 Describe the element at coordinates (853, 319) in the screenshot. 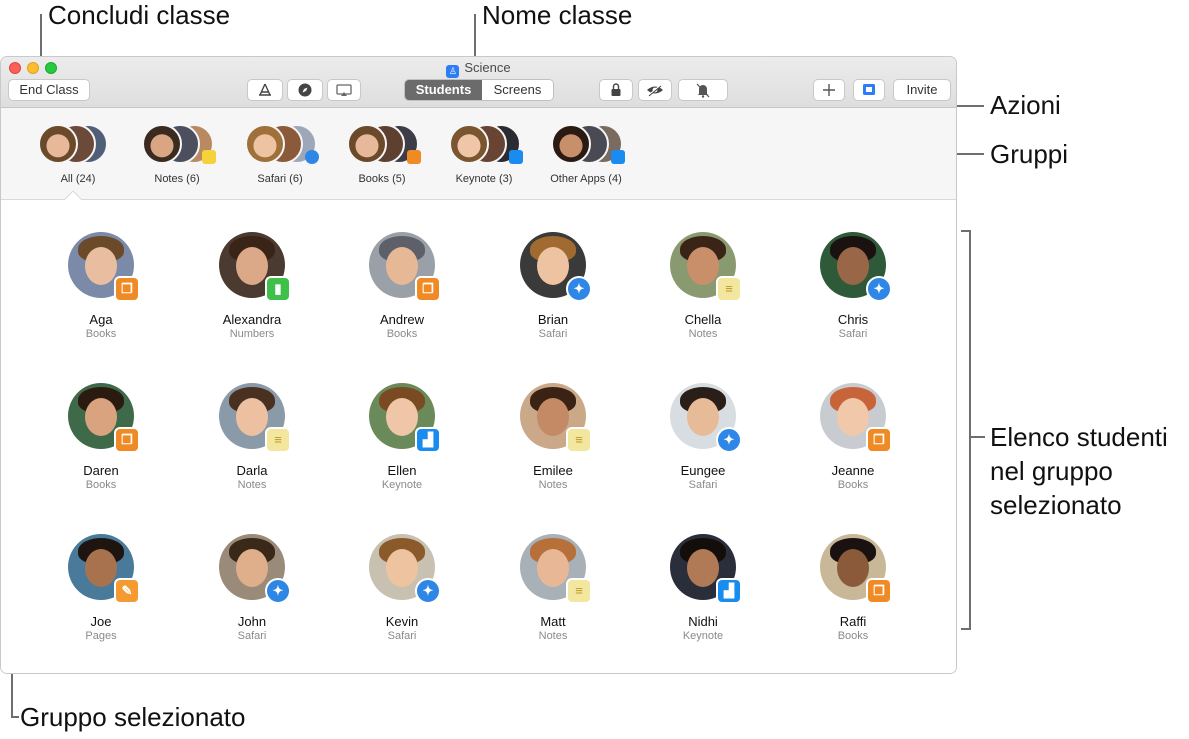

I see `student-name: Chris` at that location.